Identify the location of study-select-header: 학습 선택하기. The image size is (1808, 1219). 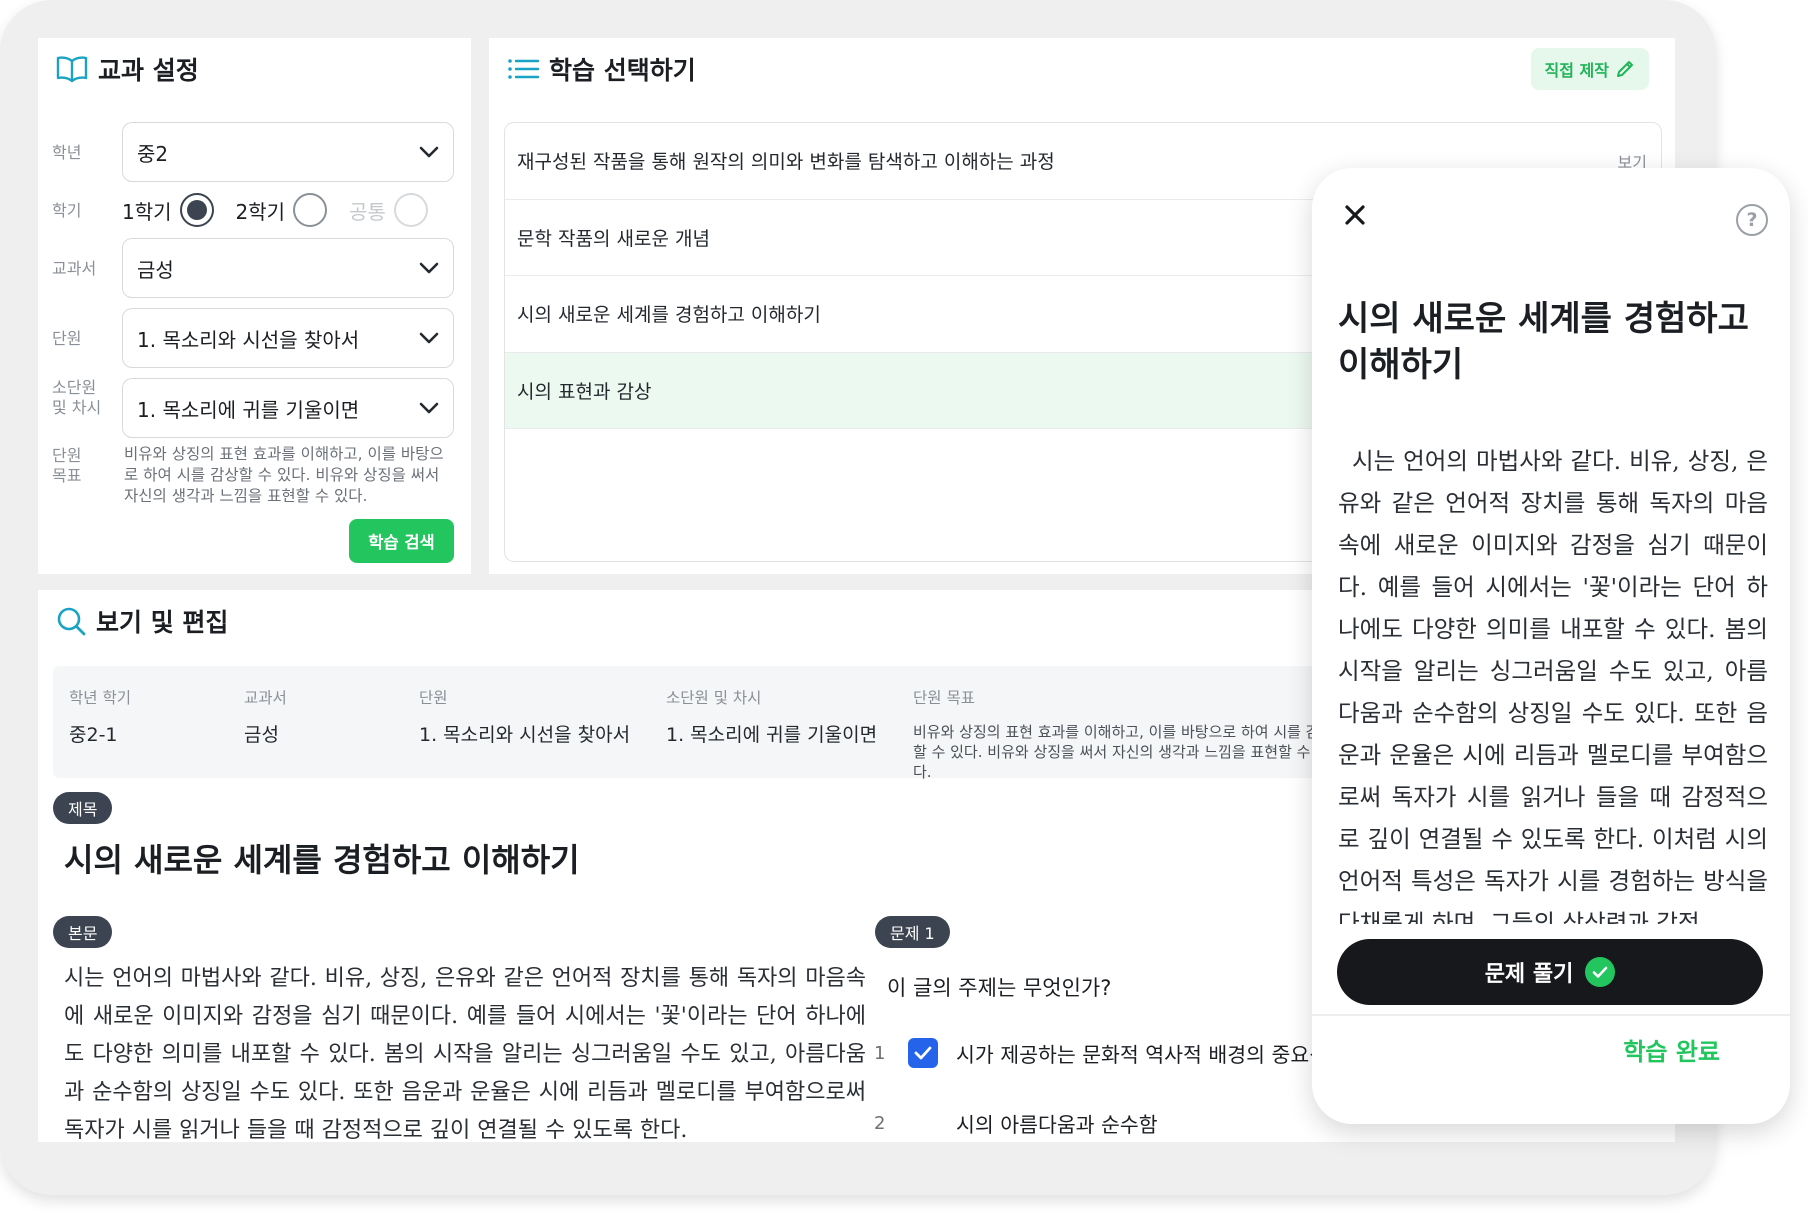
(601, 69).